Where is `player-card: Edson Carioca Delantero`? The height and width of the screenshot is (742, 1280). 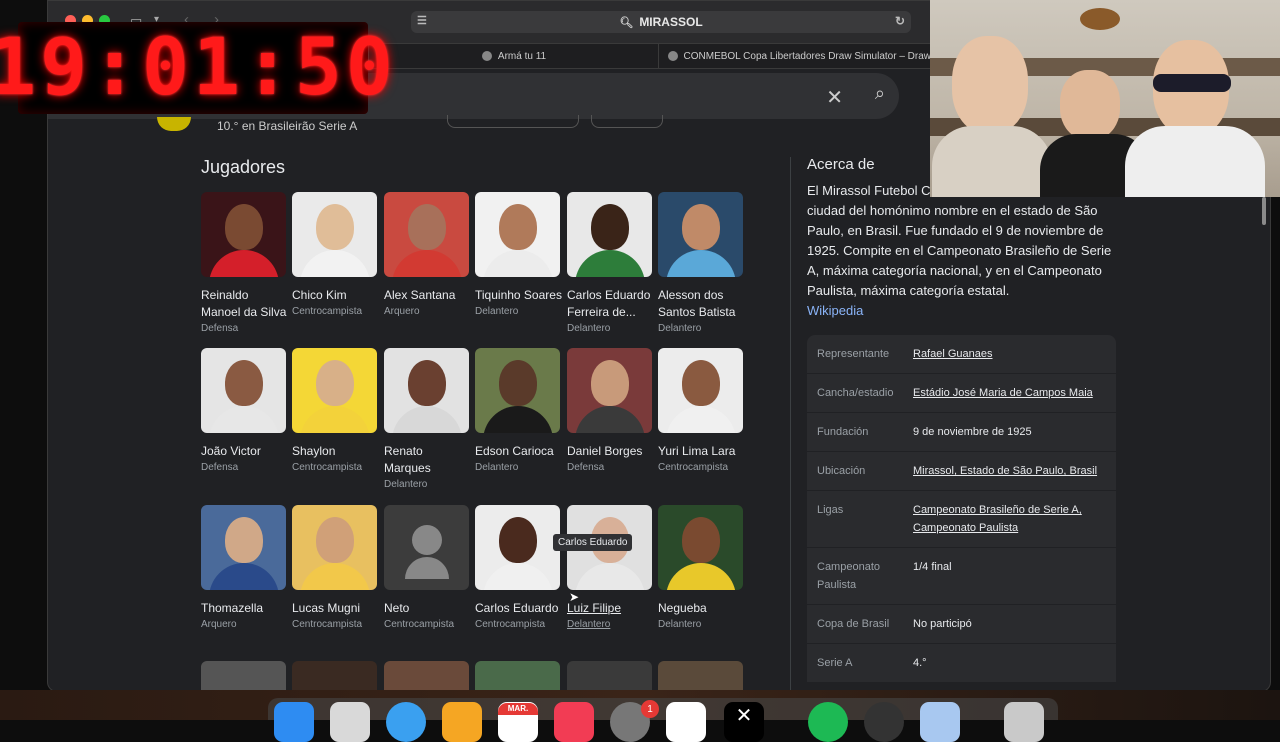
player-card: Edson Carioca Delantero is located at coordinates (519, 410).